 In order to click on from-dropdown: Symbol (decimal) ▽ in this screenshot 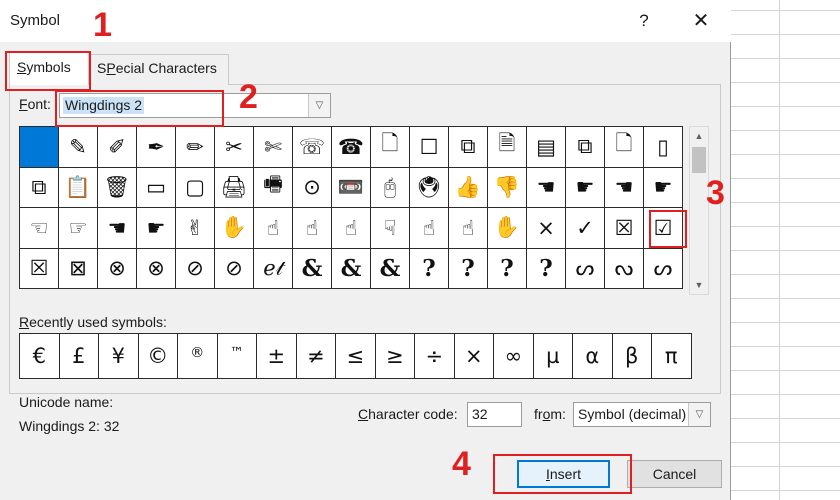, I will do `click(642, 414)`.